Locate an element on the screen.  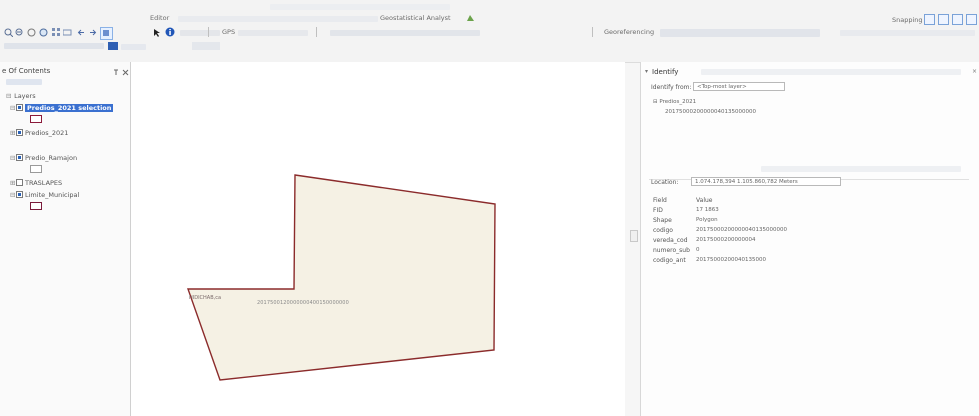
location-label: Location: is located at coordinates (665, 182).